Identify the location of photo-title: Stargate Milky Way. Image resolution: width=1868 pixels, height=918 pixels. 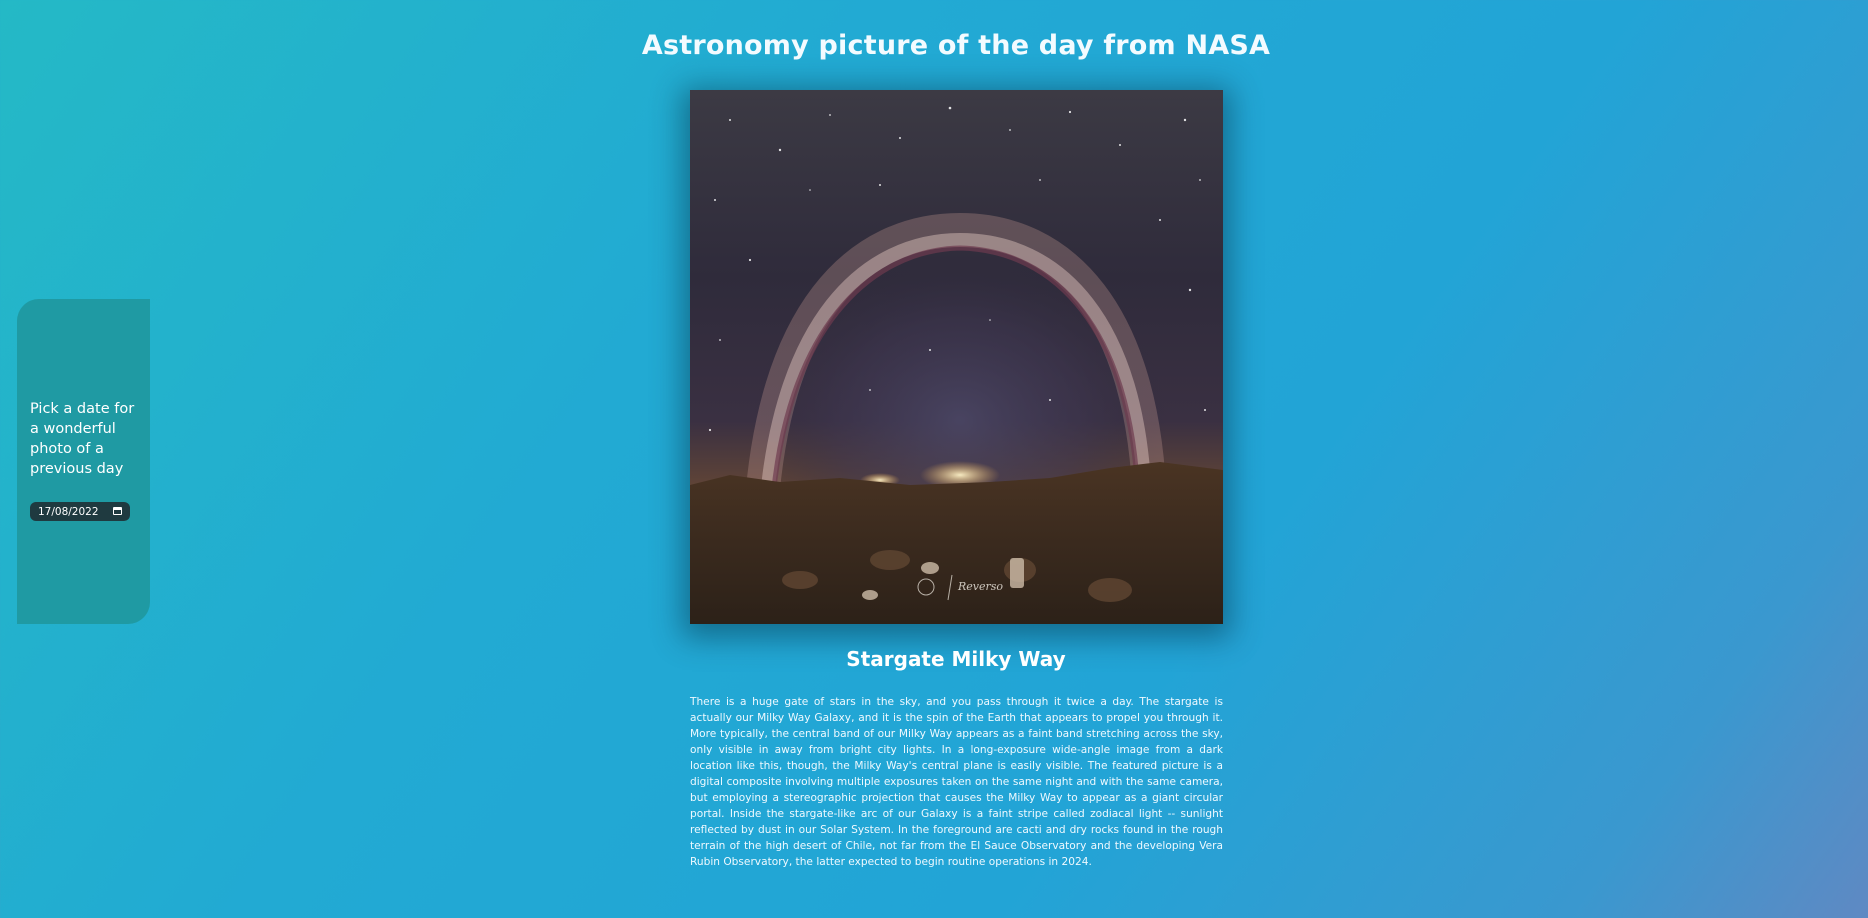
(956, 659).